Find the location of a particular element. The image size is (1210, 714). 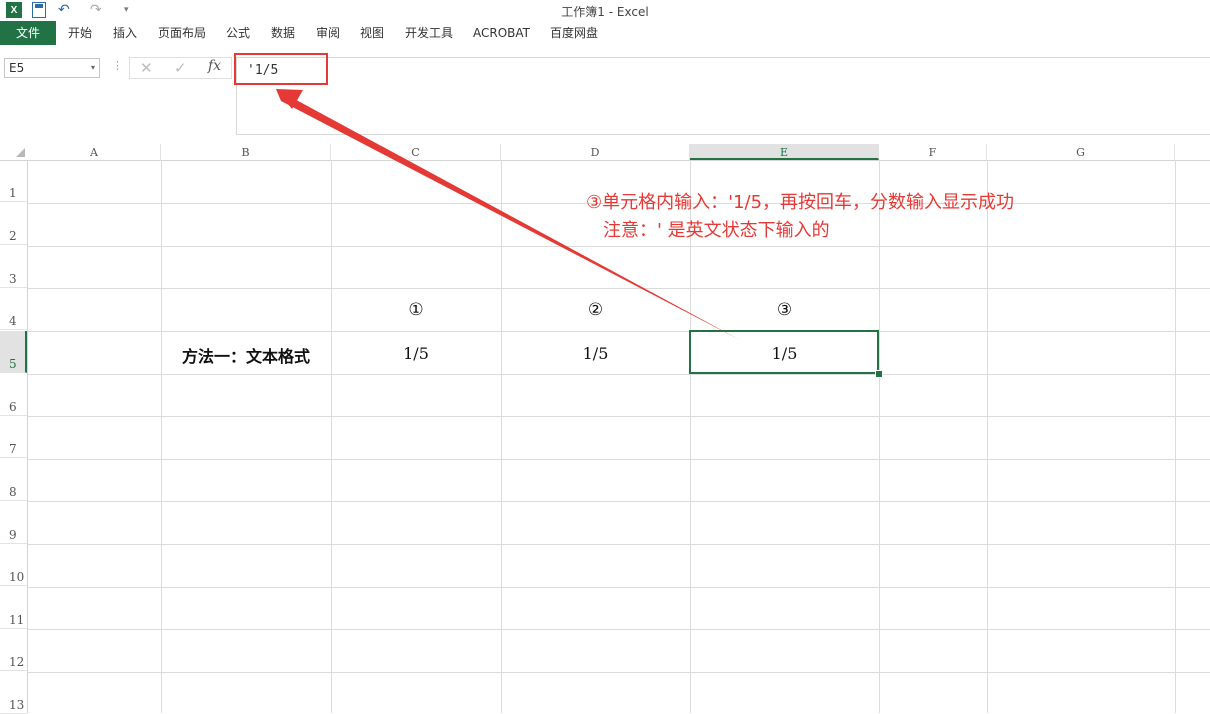

annotation-line-2: 注意：' 是英文状态下输入的 is located at coordinates (716, 230).